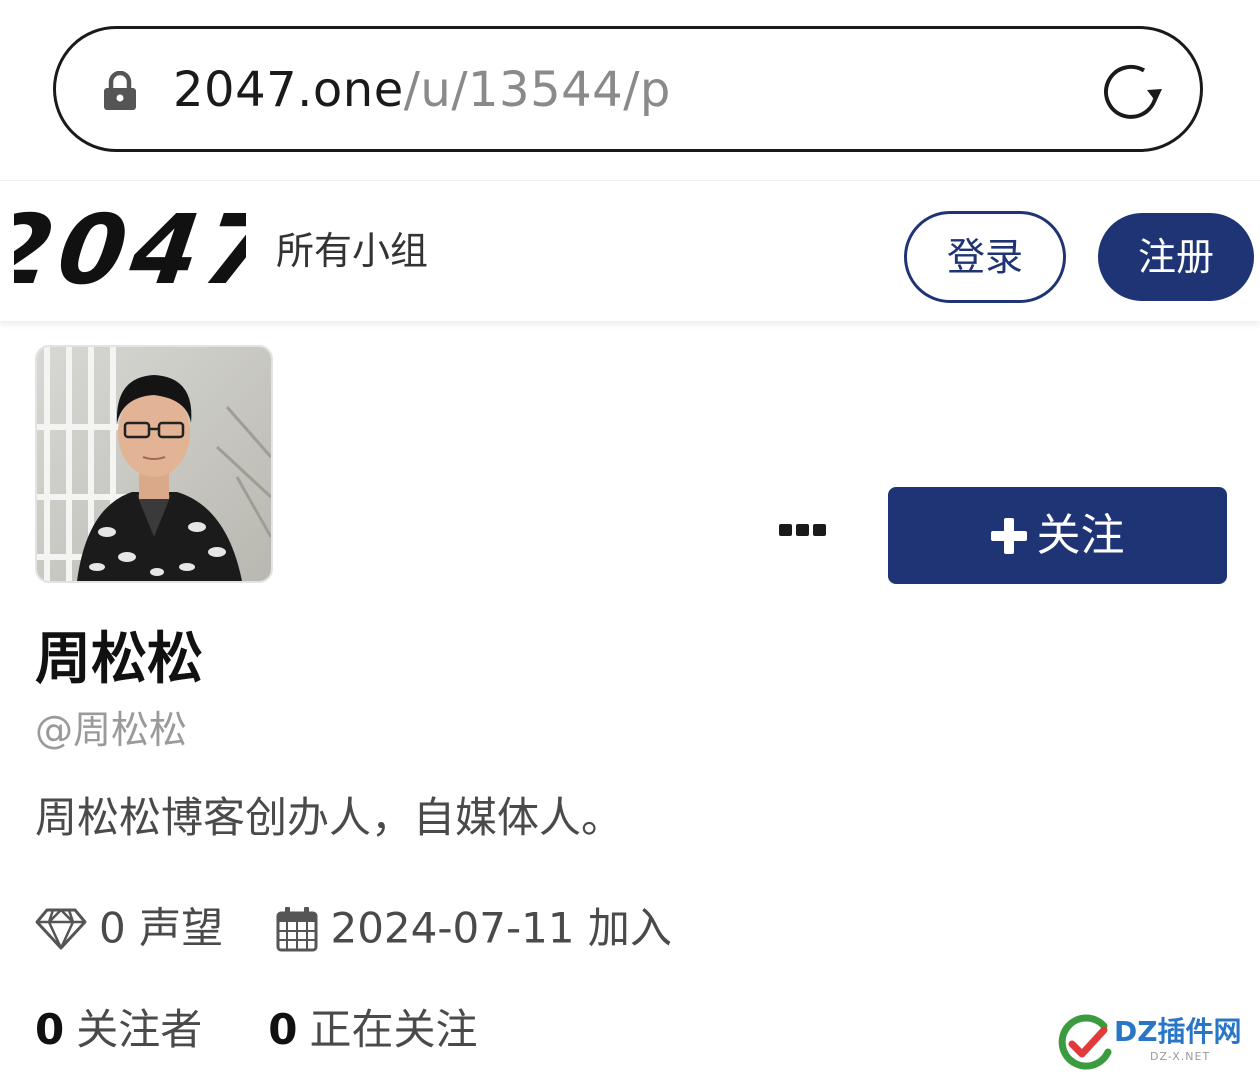  What do you see at coordinates (288, 90) in the screenshot?
I see `url-domain: 2047.one` at bounding box center [288, 90].